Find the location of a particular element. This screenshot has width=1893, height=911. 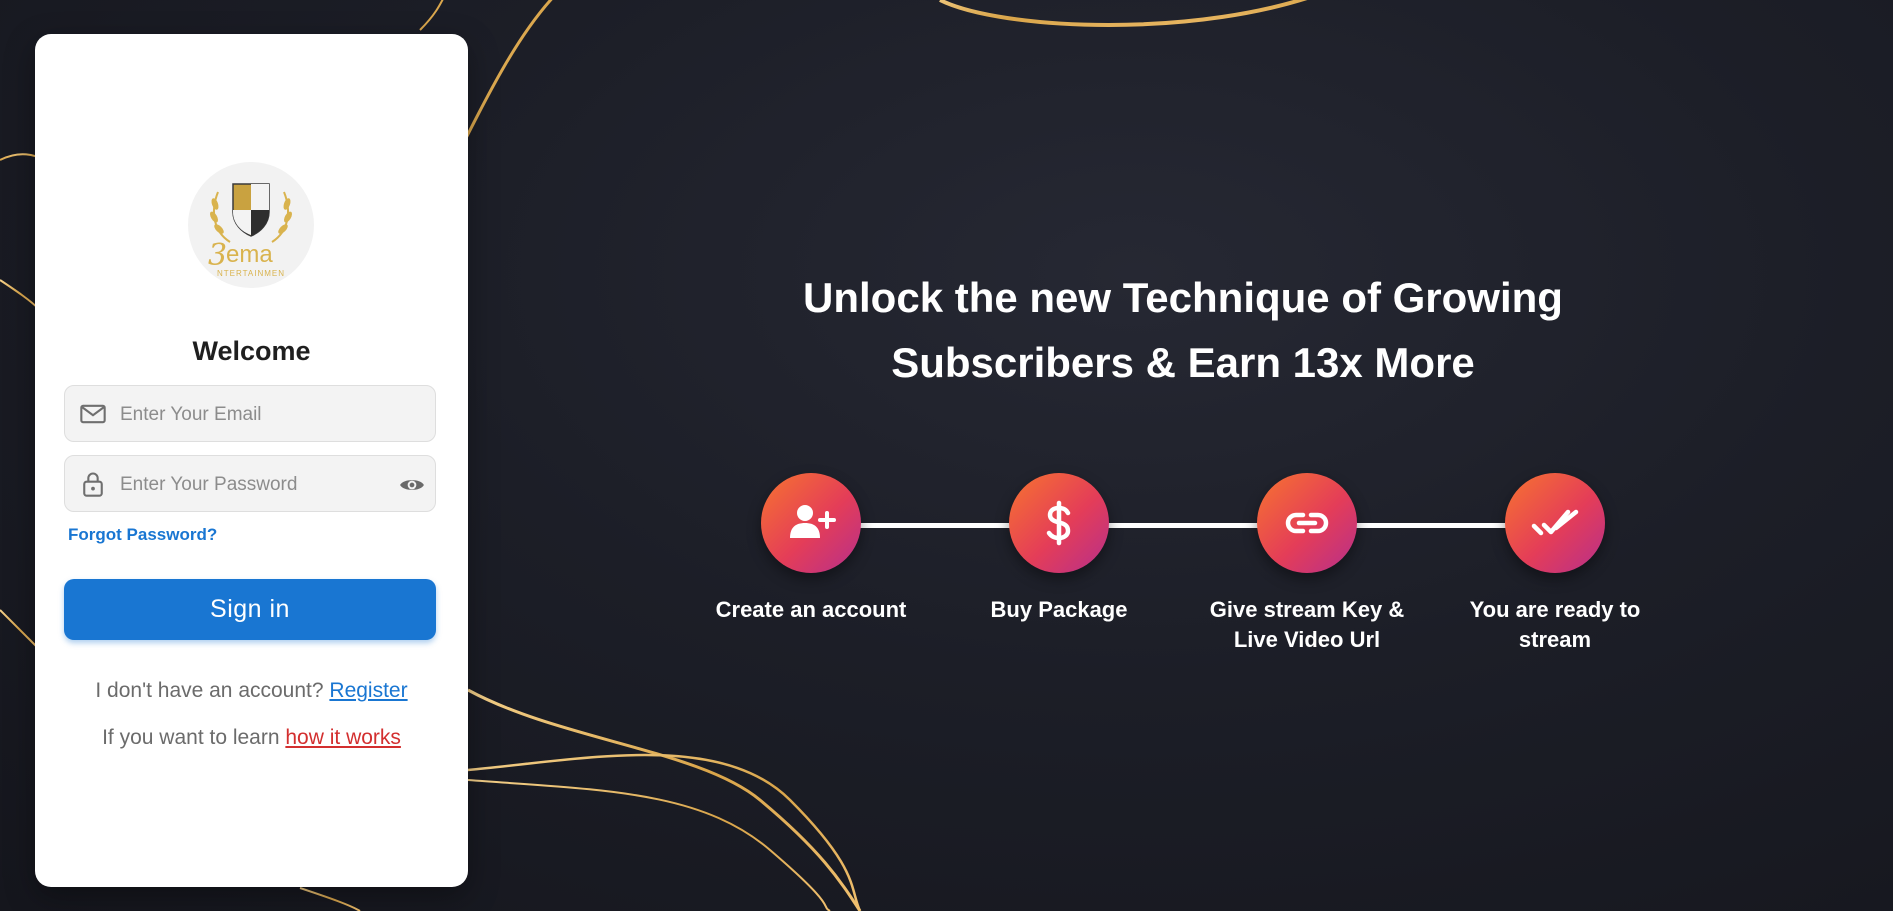

password-field is located at coordinates (250, 484).